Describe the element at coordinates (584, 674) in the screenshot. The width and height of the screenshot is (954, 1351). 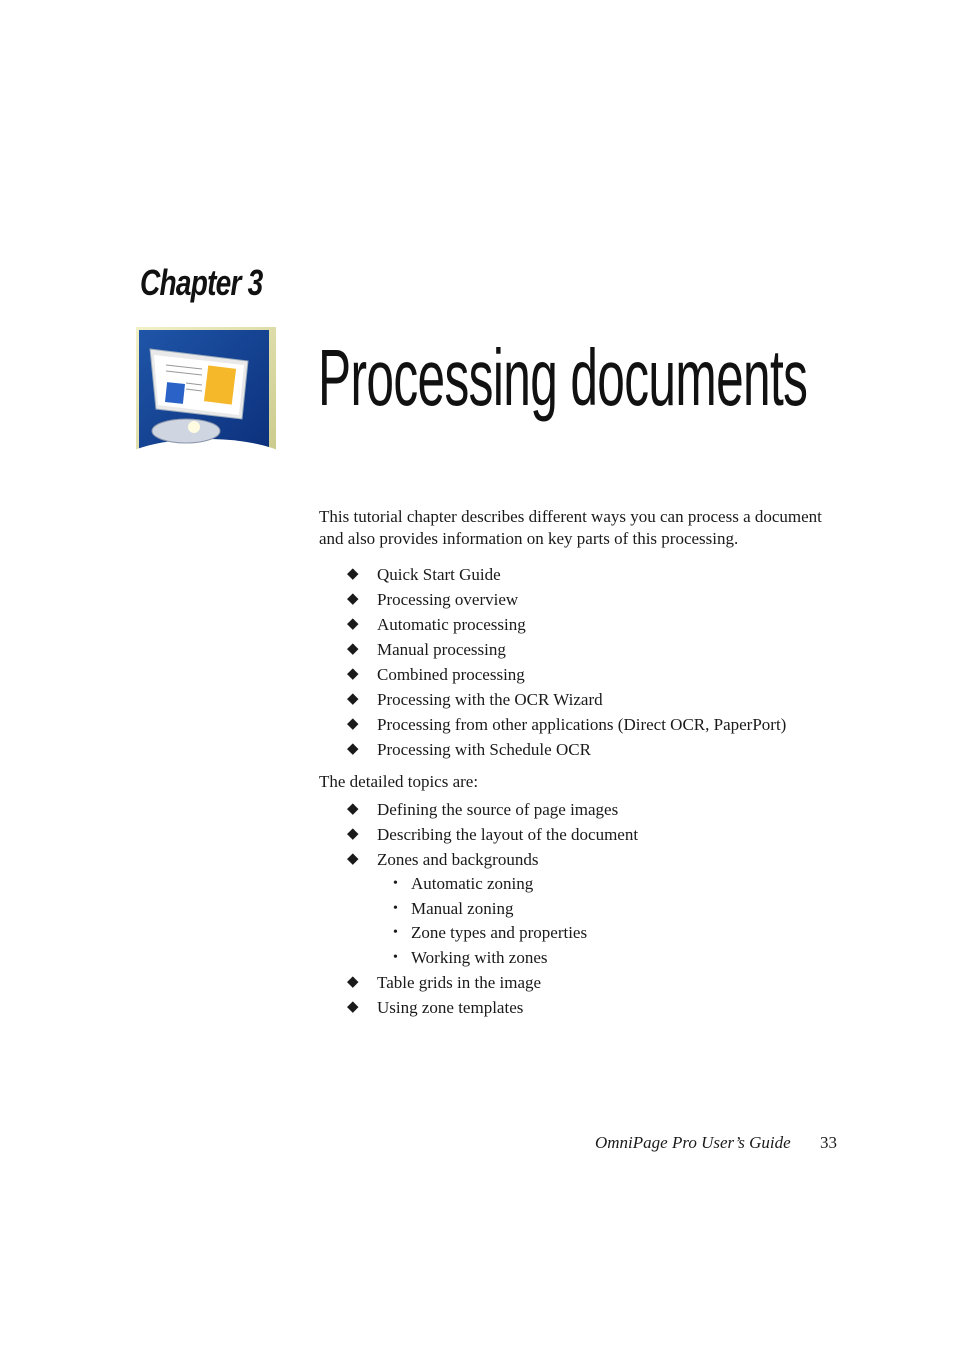
I see `list-item: ◆ Combined processing` at that location.